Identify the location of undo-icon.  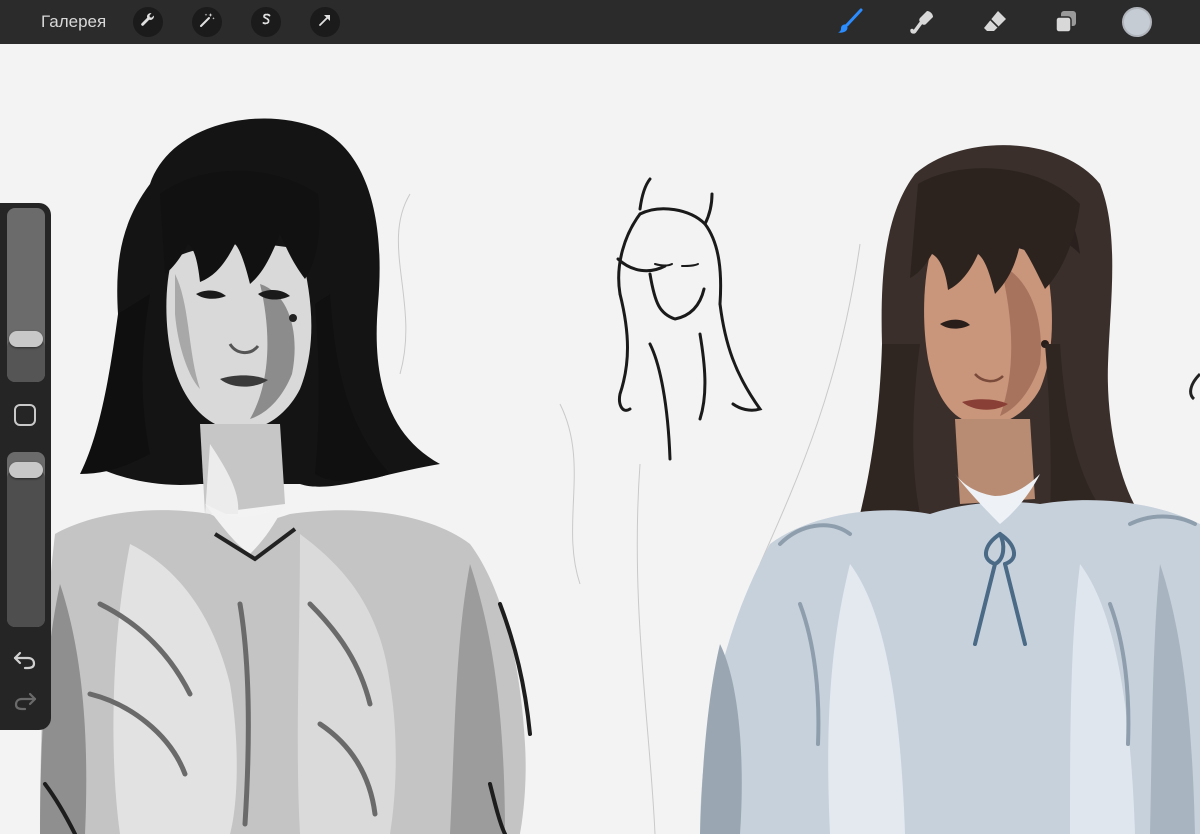
(25, 664).